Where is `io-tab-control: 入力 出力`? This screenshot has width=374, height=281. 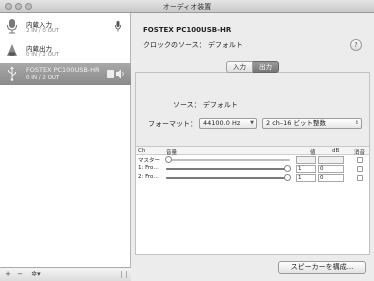
io-tab-control: 入力 出力 is located at coordinates (252, 67).